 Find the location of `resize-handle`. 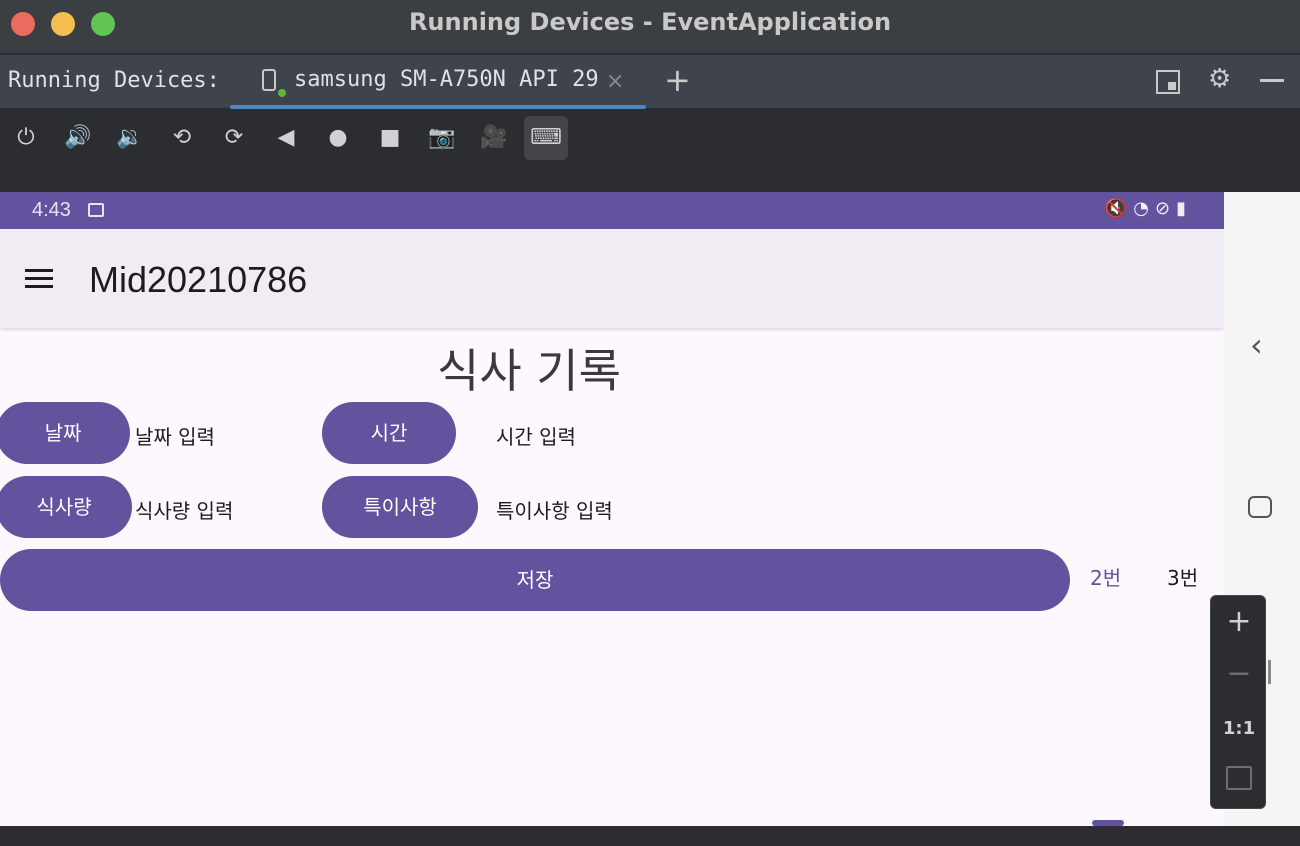

resize-handle is located at coordinates (1269, 672).